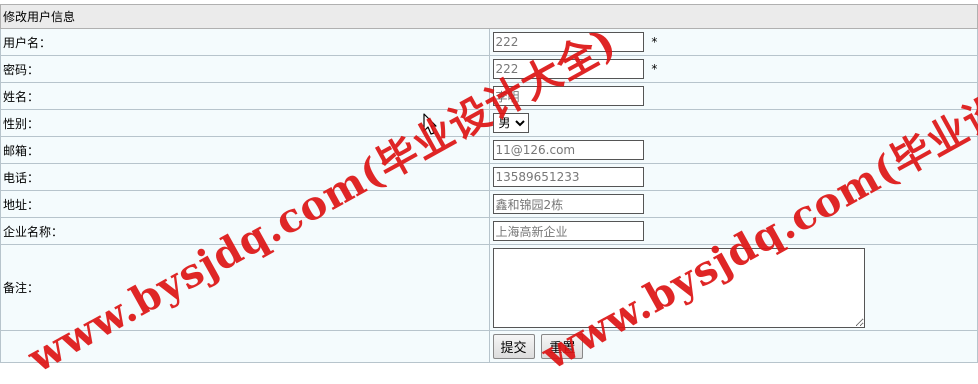 The width and height of the screenshot is (978, 384). Describe the element at coordinates (568, 150) in the screenshot. I see `email-input` at that location.